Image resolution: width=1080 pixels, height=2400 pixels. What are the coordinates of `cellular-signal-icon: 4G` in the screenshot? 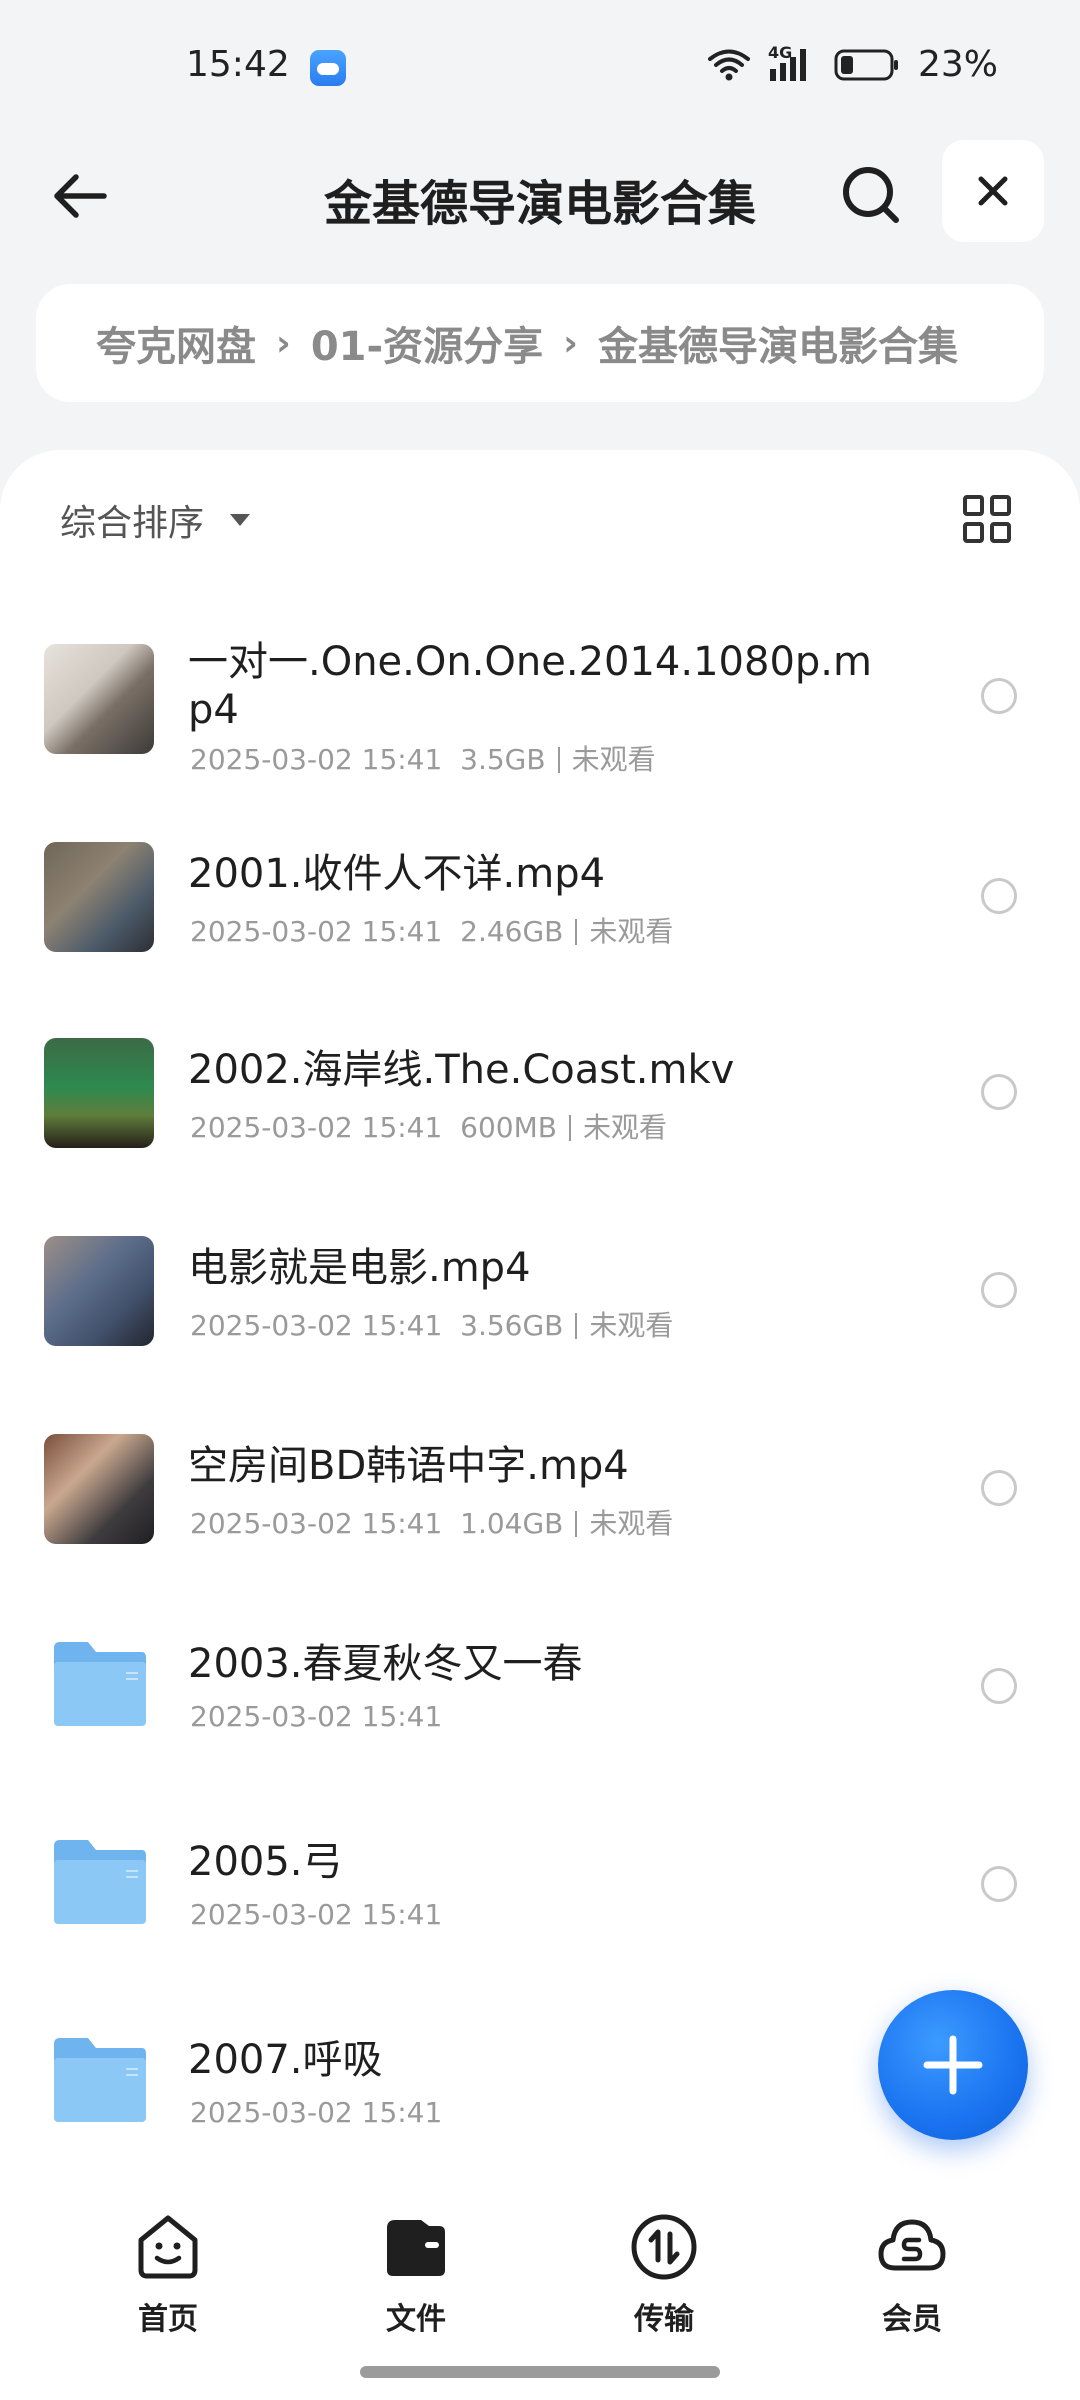 It's located at (792, 63).